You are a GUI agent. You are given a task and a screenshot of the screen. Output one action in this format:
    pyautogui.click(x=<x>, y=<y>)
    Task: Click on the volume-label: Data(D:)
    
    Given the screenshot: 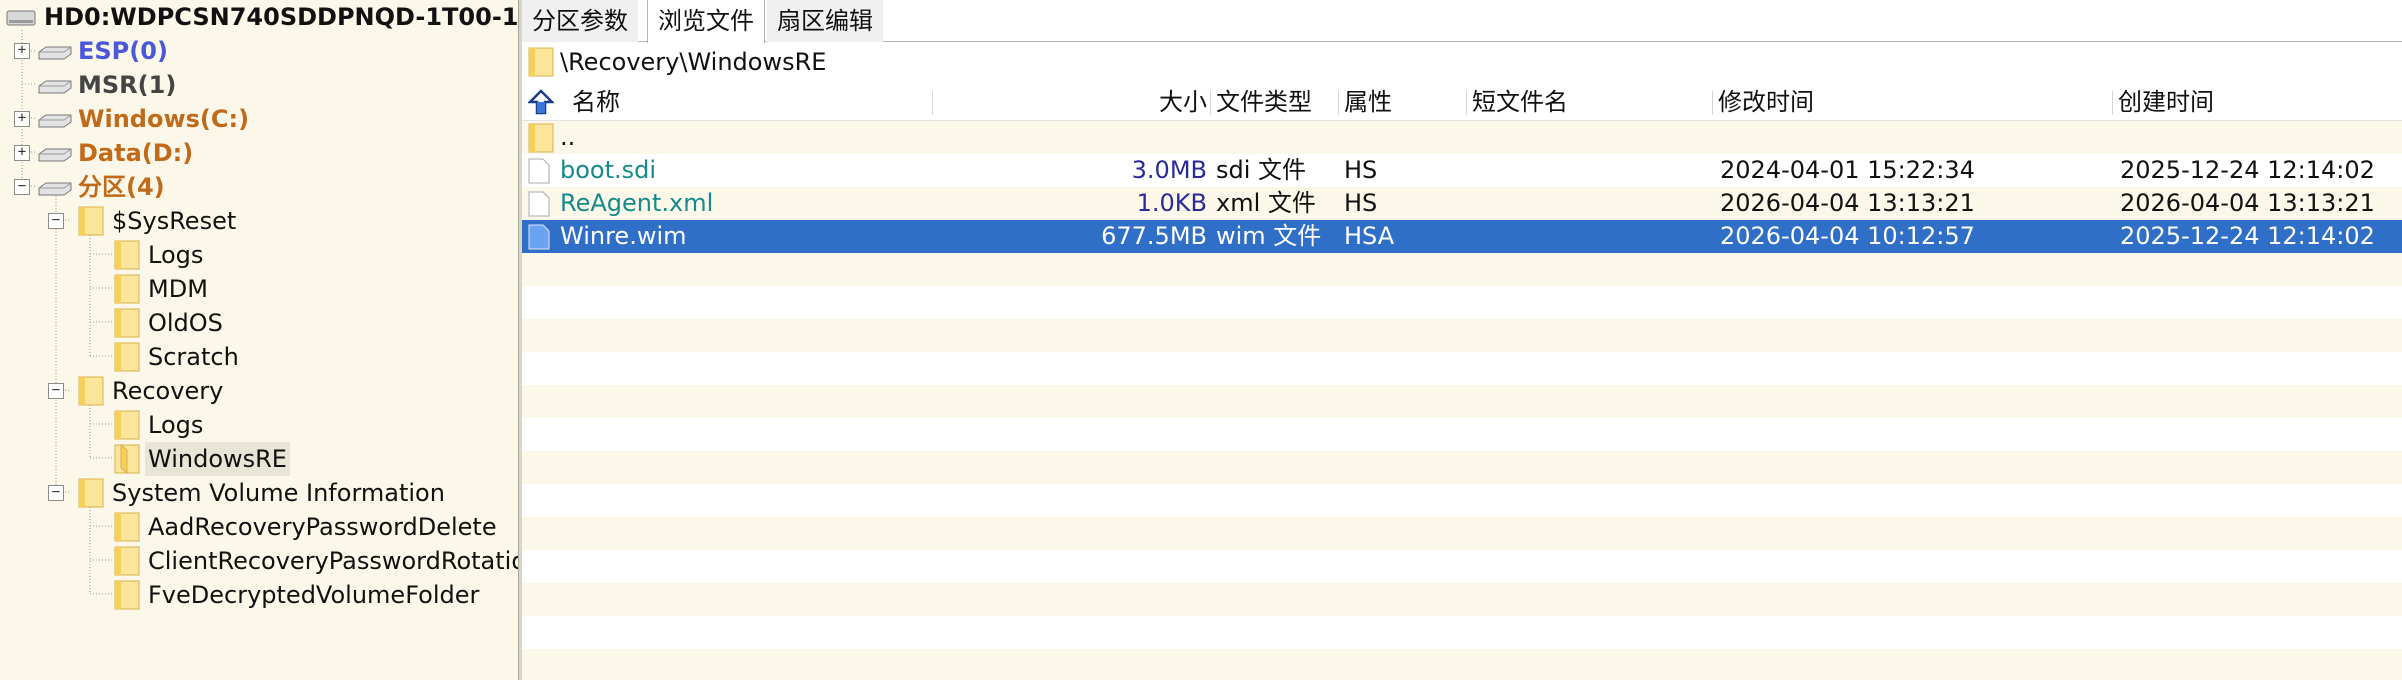 What is the action you would take?
    pyautogui.click(x=136, y=153)
    